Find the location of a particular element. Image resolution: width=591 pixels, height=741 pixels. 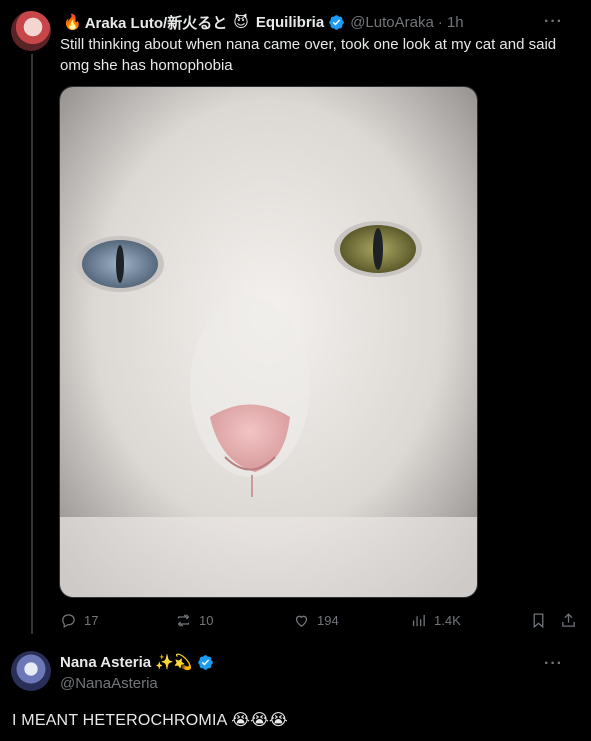

author-name-2: Equilibria is located at coordinates (290, 22).